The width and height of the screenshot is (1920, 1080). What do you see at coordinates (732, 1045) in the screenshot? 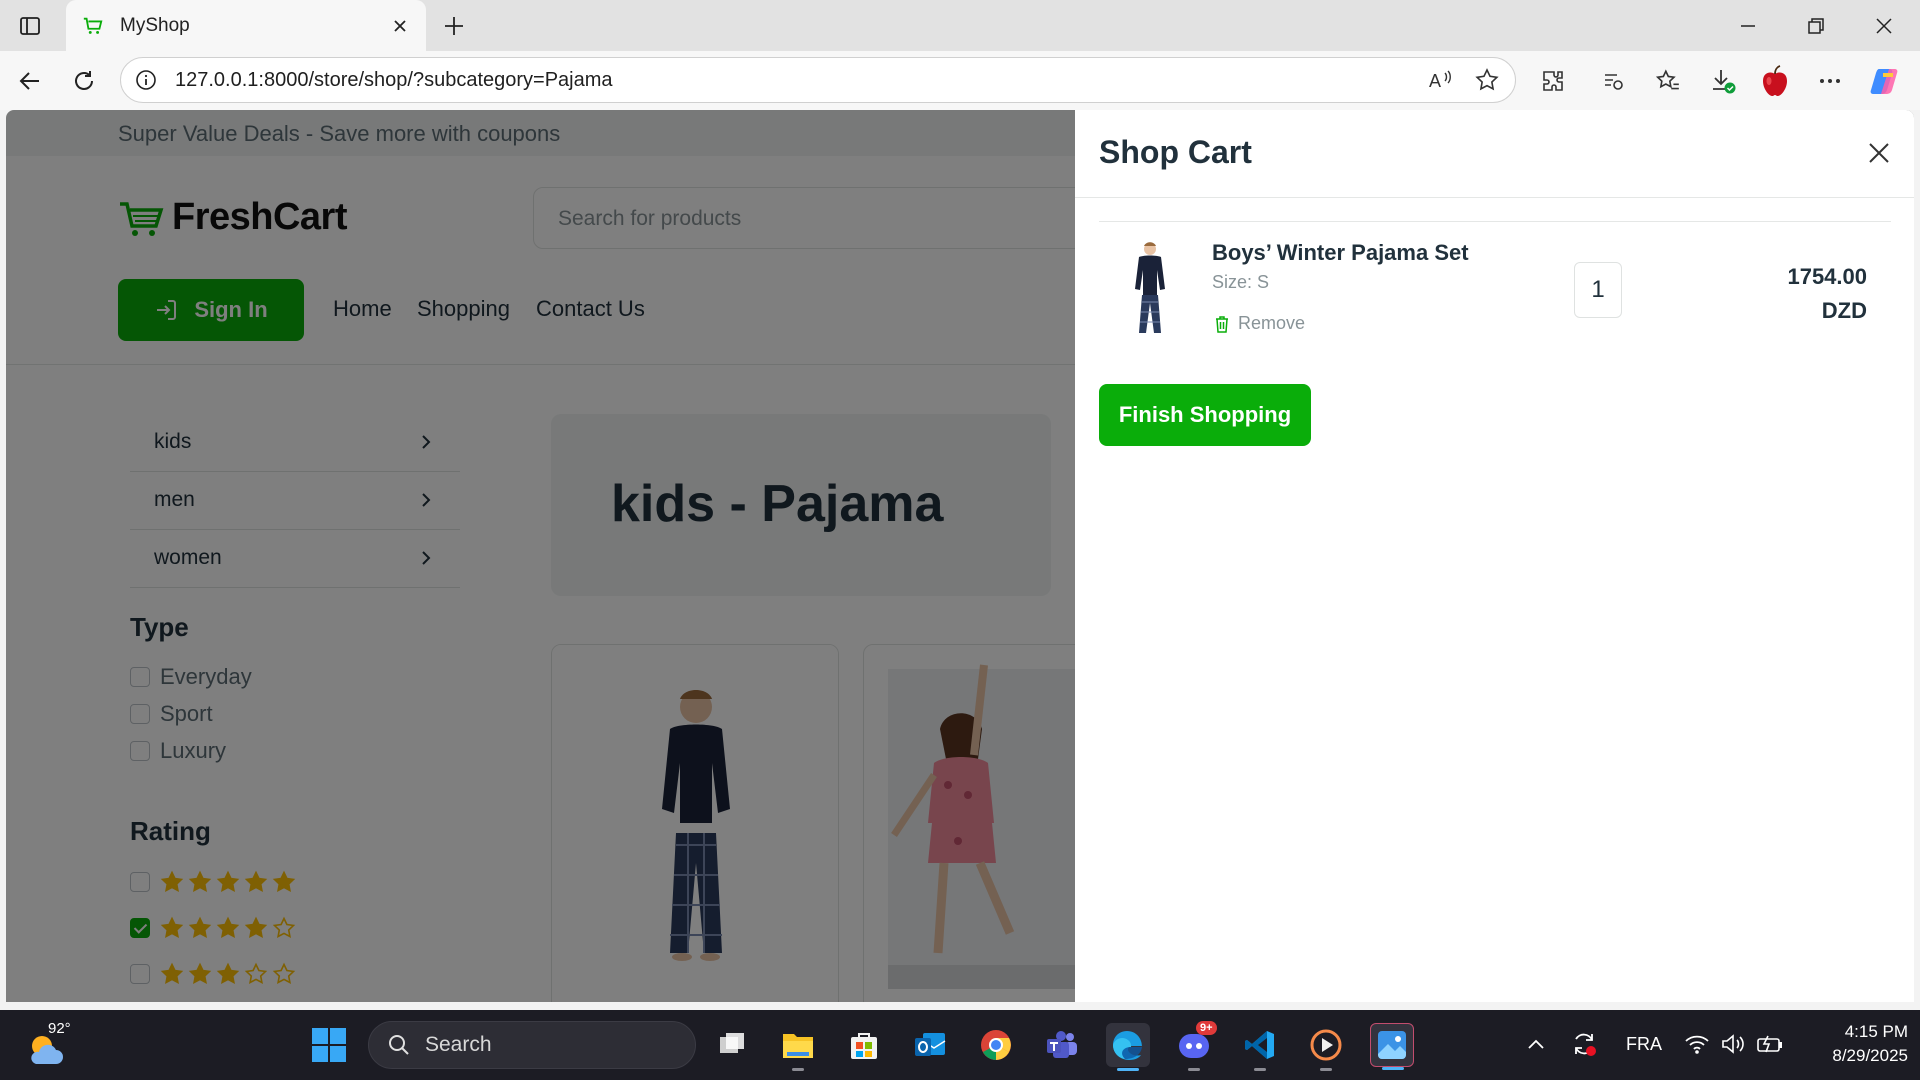
I see `task-view-icon` at bounding box center [732, 1045].